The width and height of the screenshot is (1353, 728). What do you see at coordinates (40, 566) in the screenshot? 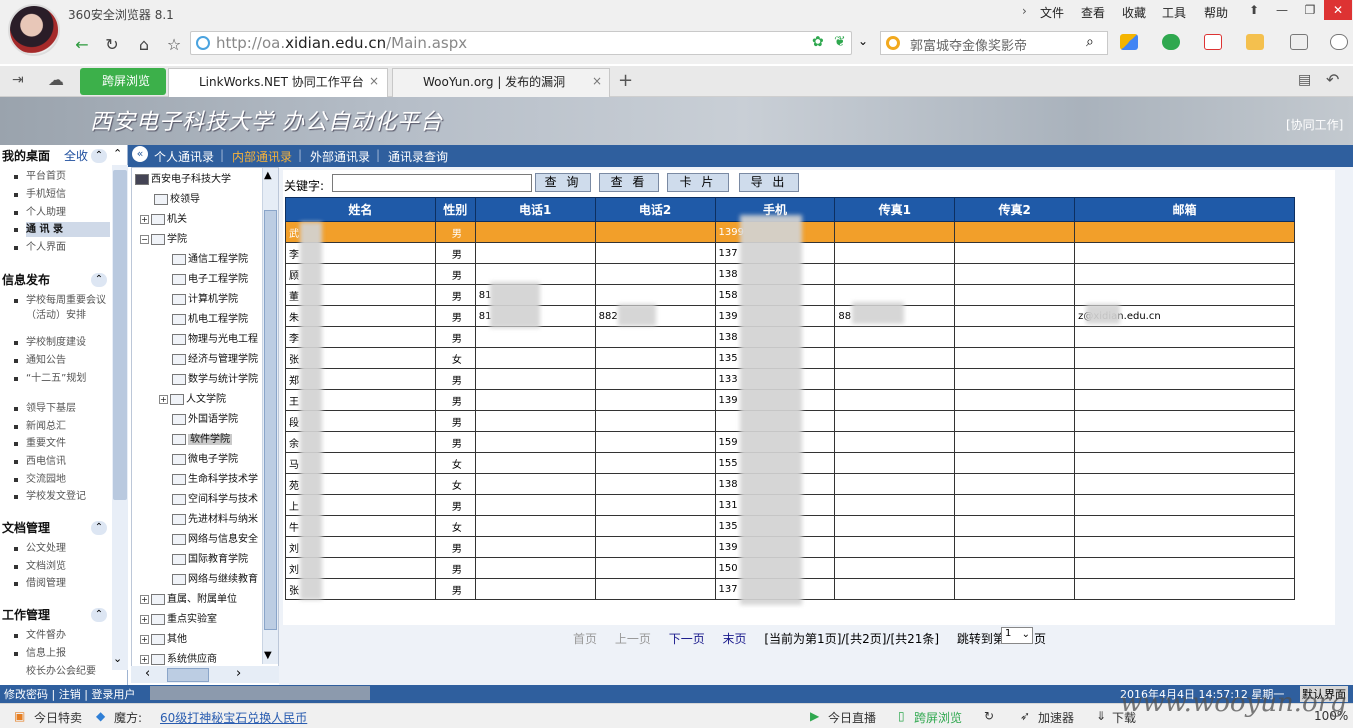
I see `left-item: 文档浏览` at bounding box center [40, 566].